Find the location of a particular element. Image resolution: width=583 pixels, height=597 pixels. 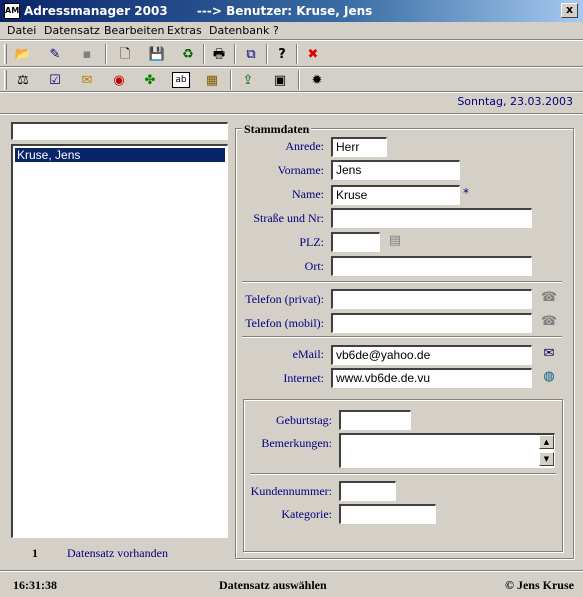

name-field: Kruse is located at coordinates (395, 195).